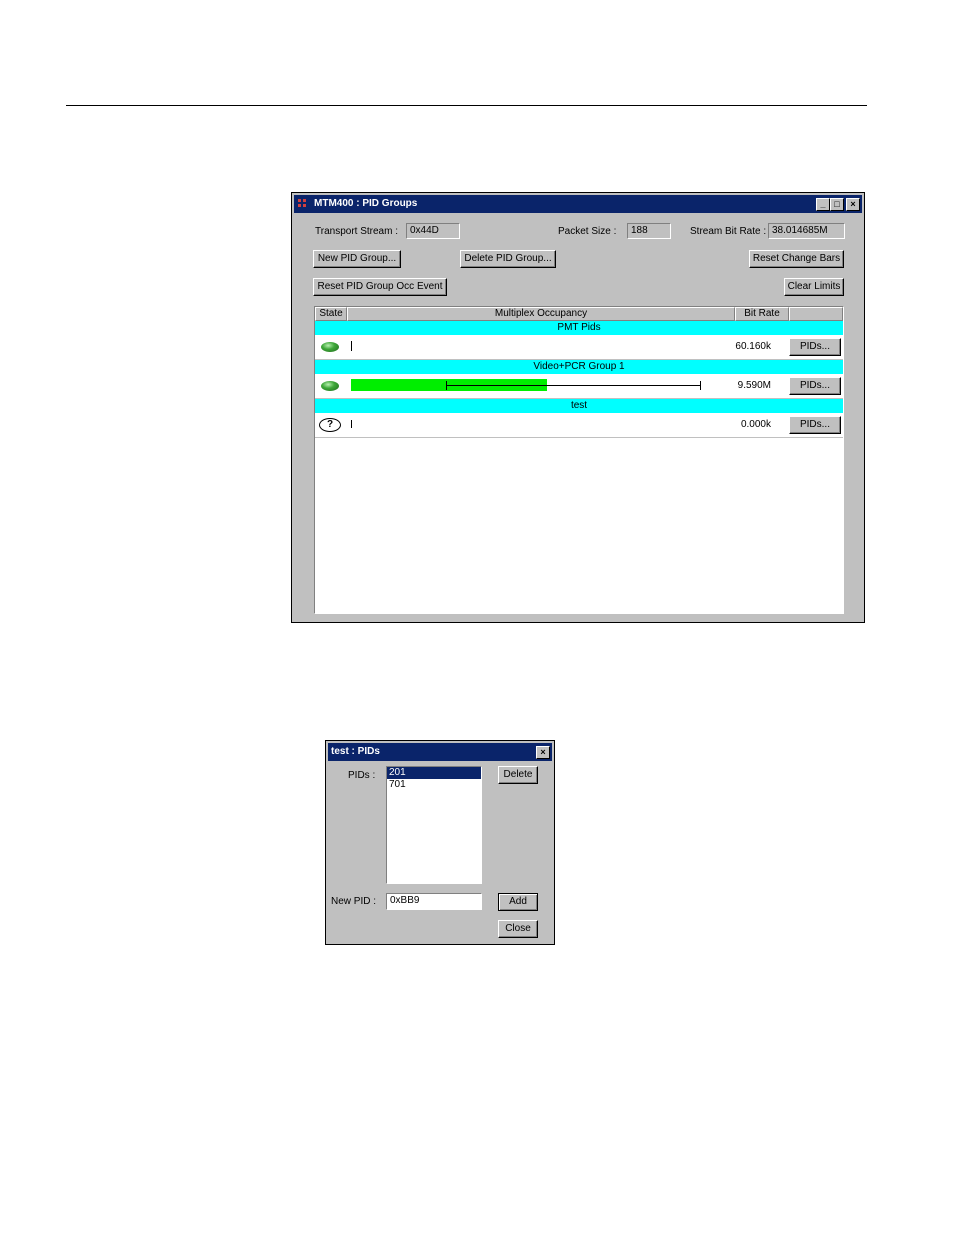  I want to click on packet-size-label: Packet Size :, so click(587, 231).